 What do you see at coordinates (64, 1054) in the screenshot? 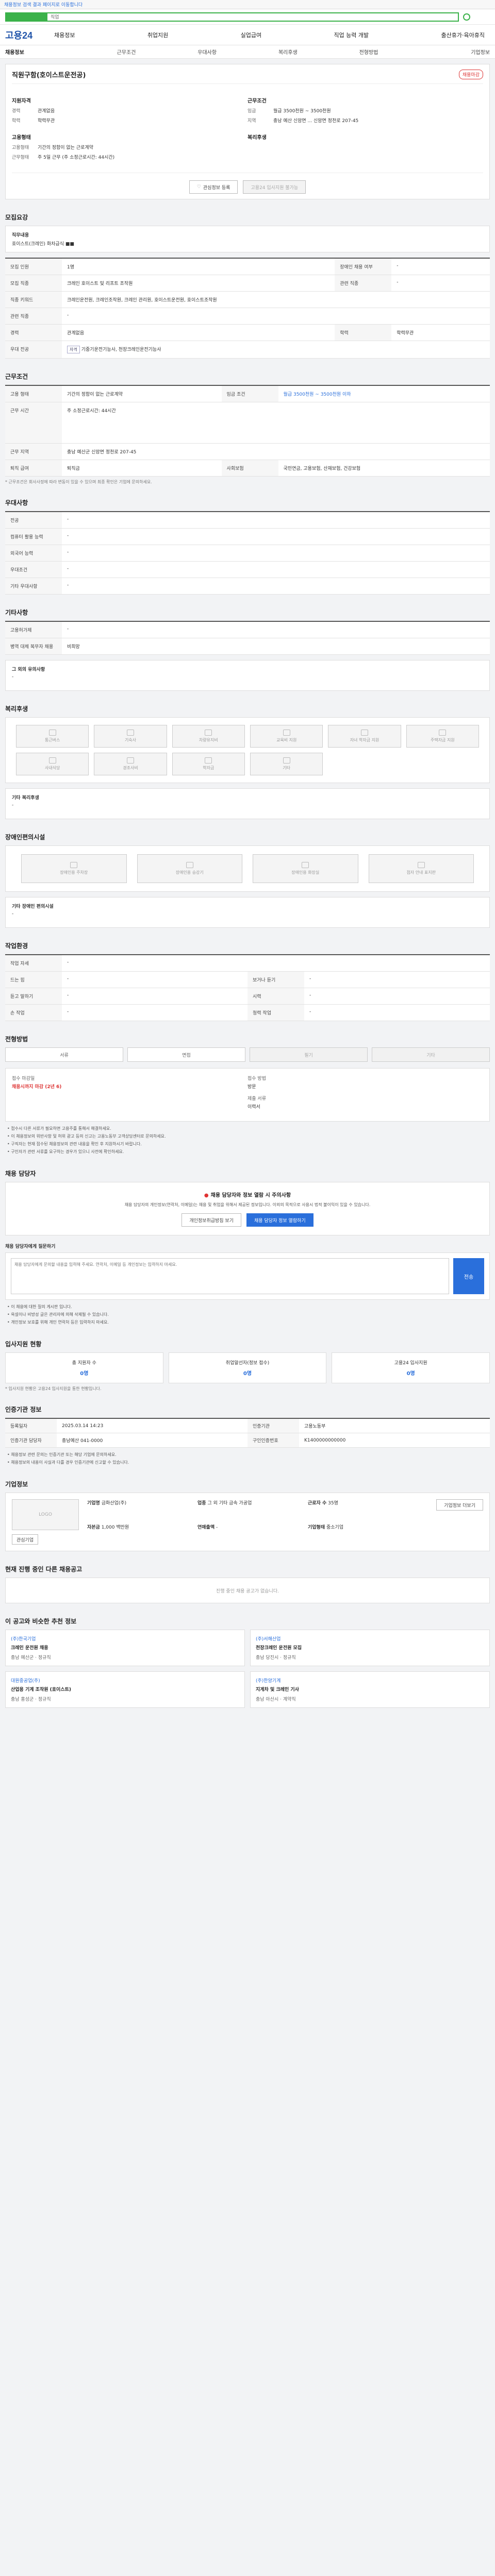
I see `method-tab: 서류` at bounding box center [64, 1054].